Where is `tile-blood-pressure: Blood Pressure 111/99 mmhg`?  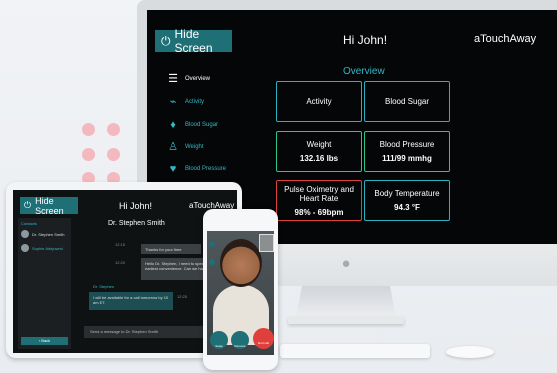 tile-blood-pressure: Blood Pressure 111/99 mmhg is located at coordinates (407, 151).